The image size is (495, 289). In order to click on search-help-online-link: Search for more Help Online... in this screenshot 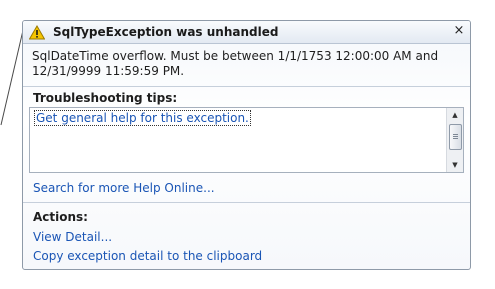, I will do `click(246, 187)`.